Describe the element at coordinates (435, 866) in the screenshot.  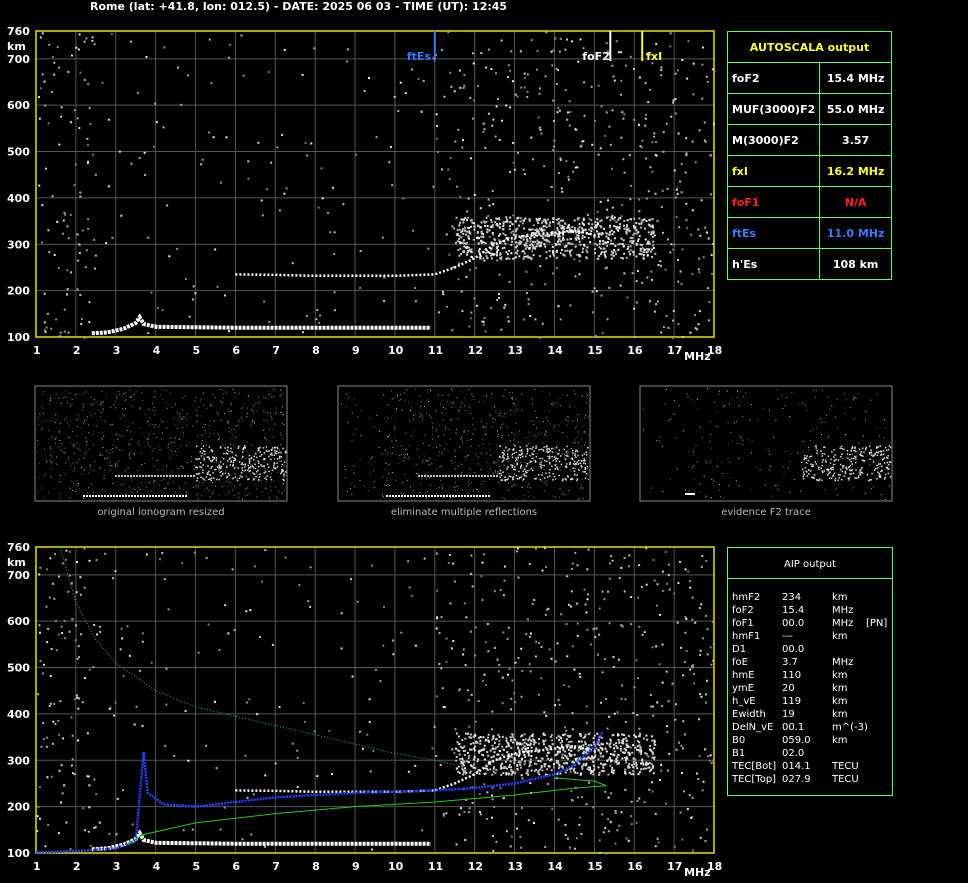
I see `x-tick-label: 11` at that location.